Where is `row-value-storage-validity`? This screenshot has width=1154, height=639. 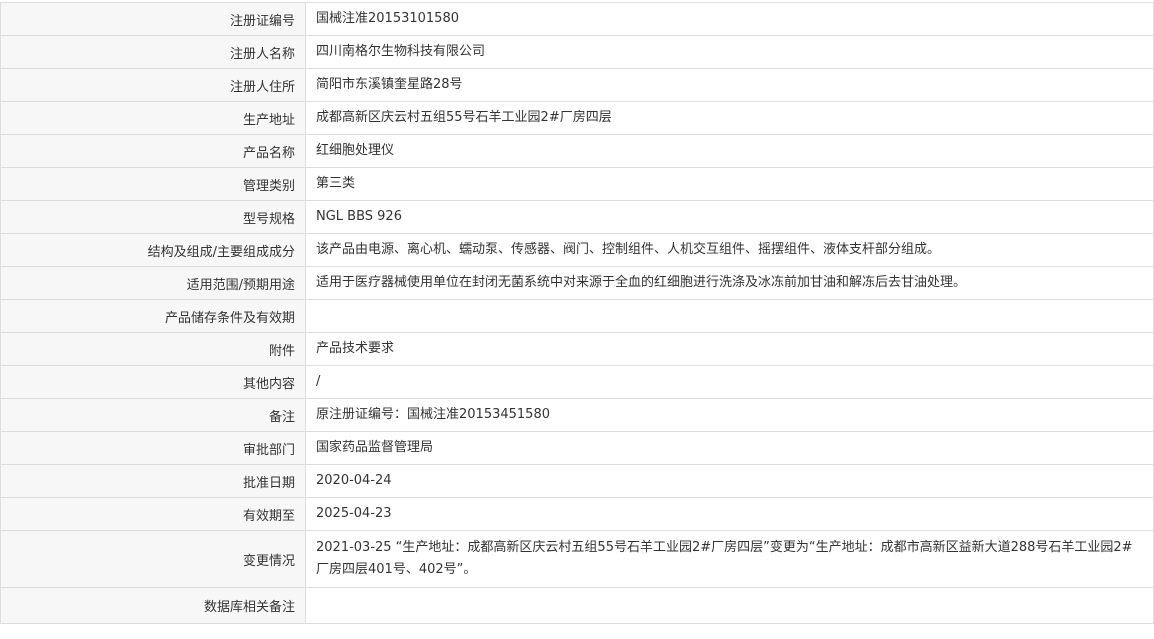
row-value-storage-validity is located at coordinates (729, 316).